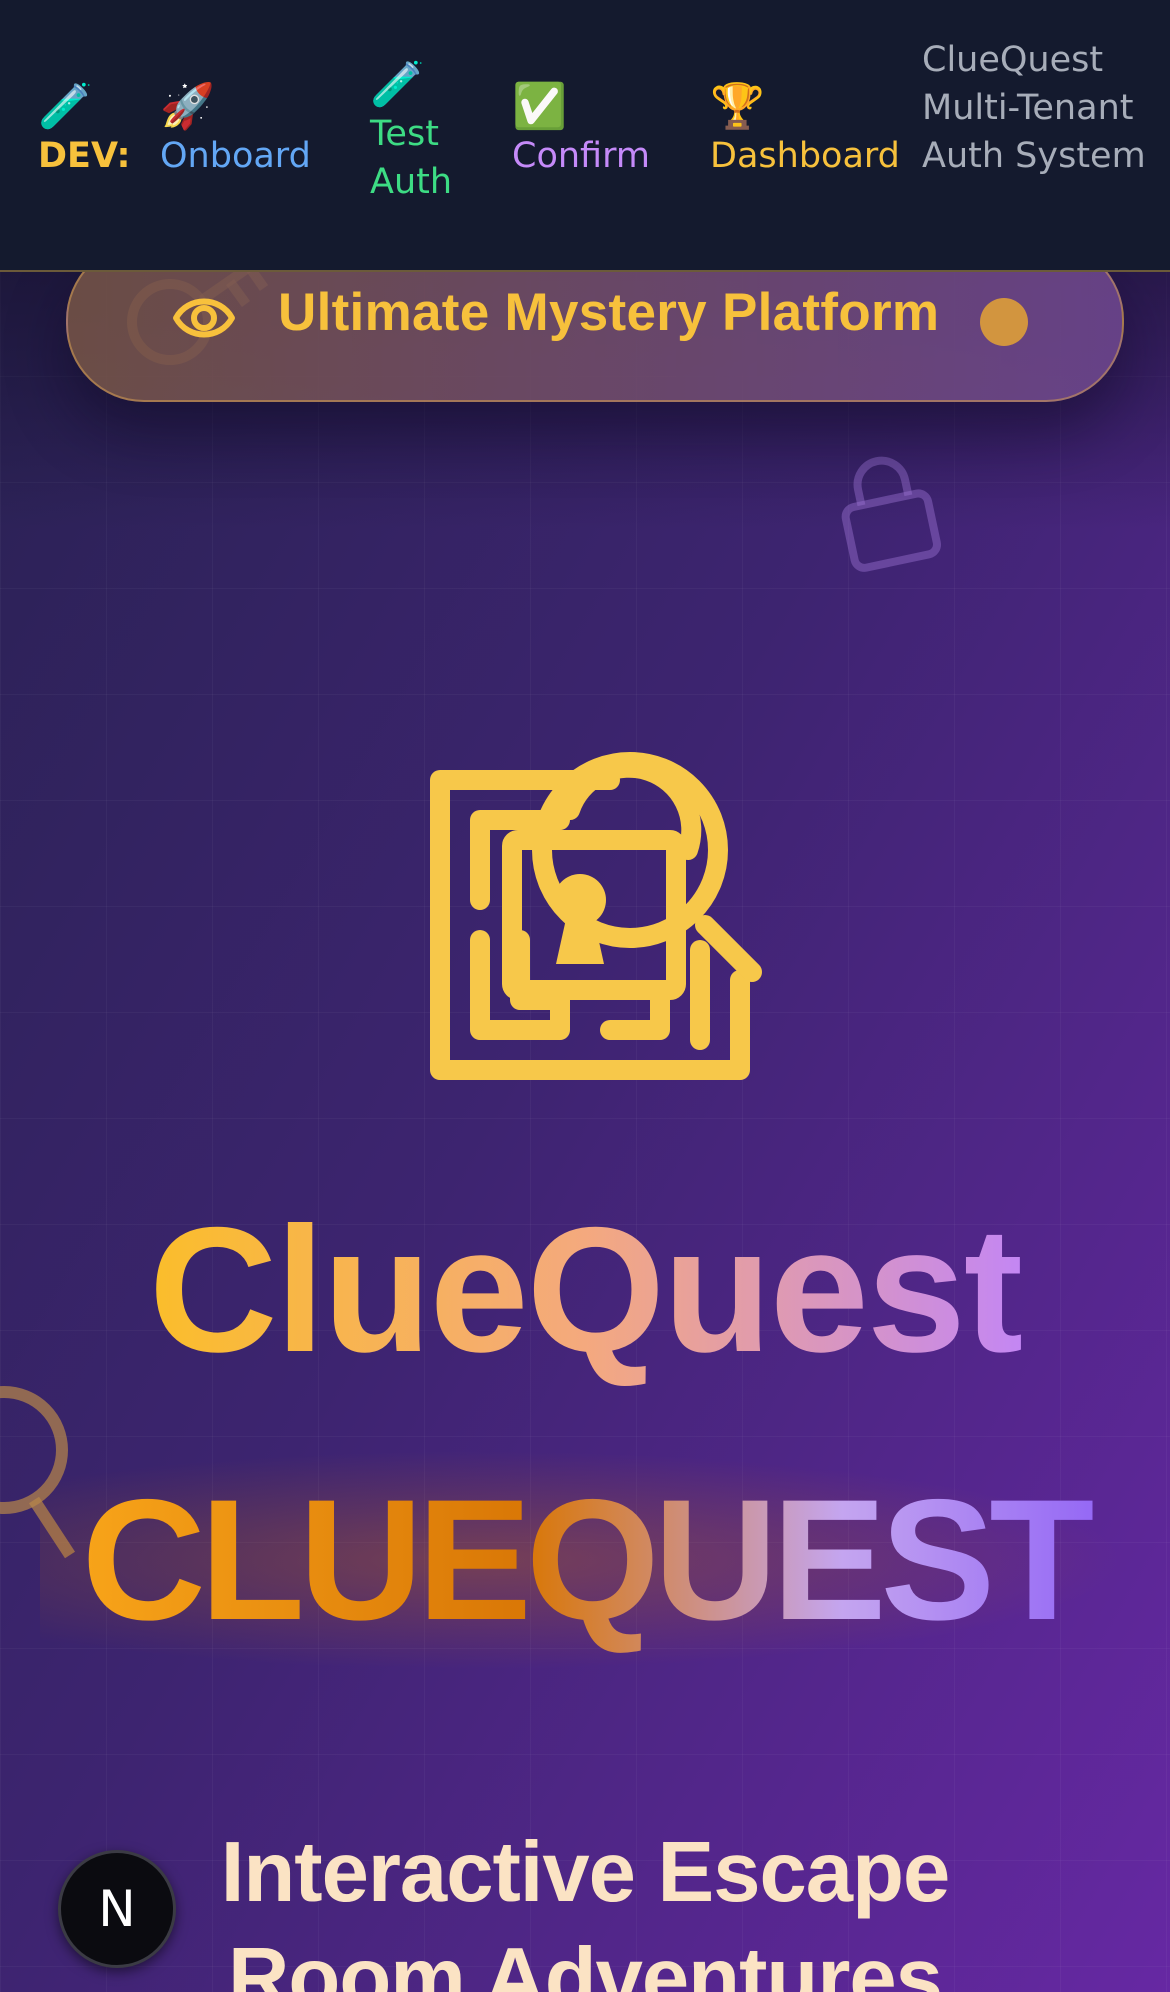  I want to click on dev-label: 🧪 DEV:, so click(84, 131).